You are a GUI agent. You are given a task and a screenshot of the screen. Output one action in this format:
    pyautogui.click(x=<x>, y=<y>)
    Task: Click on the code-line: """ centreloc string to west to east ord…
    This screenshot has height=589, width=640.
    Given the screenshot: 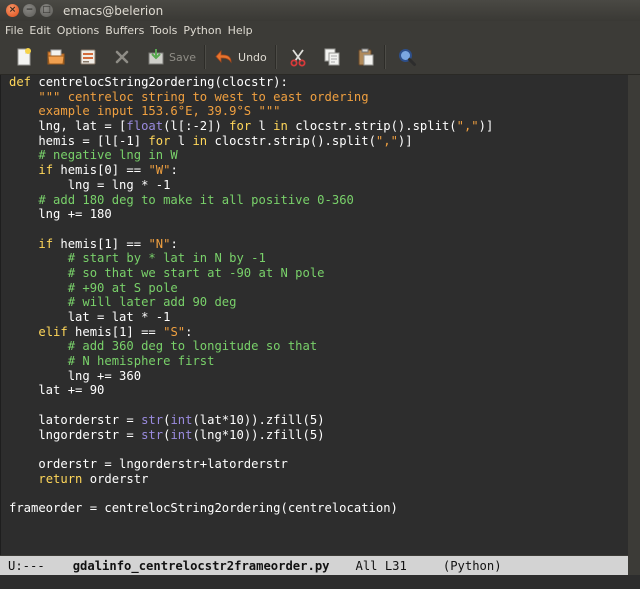 What is the action you would take?
    pyautogui.click(x=319, y=97)
    